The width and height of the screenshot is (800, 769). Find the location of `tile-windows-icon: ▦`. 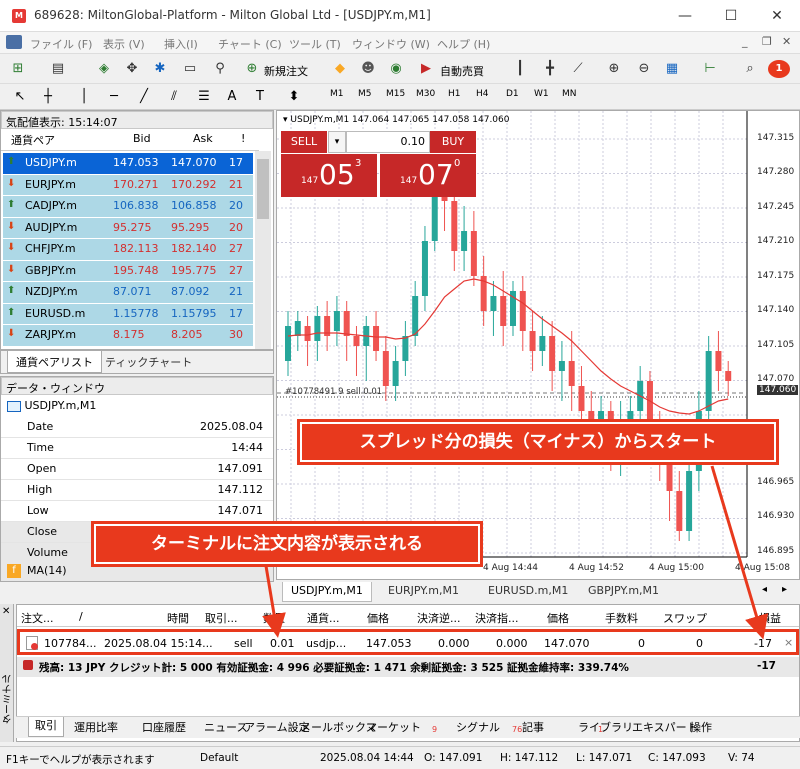

tile-windows-icon: ▦ is located at coordinates (672, 69).